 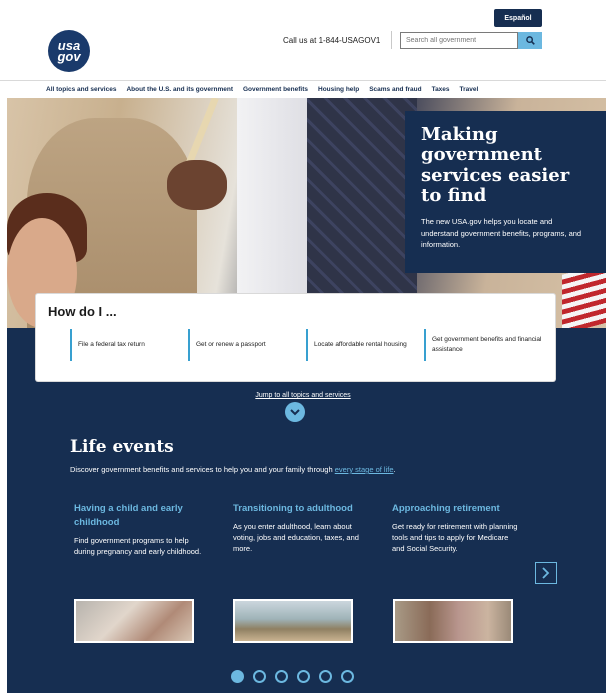 I want to click on carousel-next-button, so click(x=546, y=573).